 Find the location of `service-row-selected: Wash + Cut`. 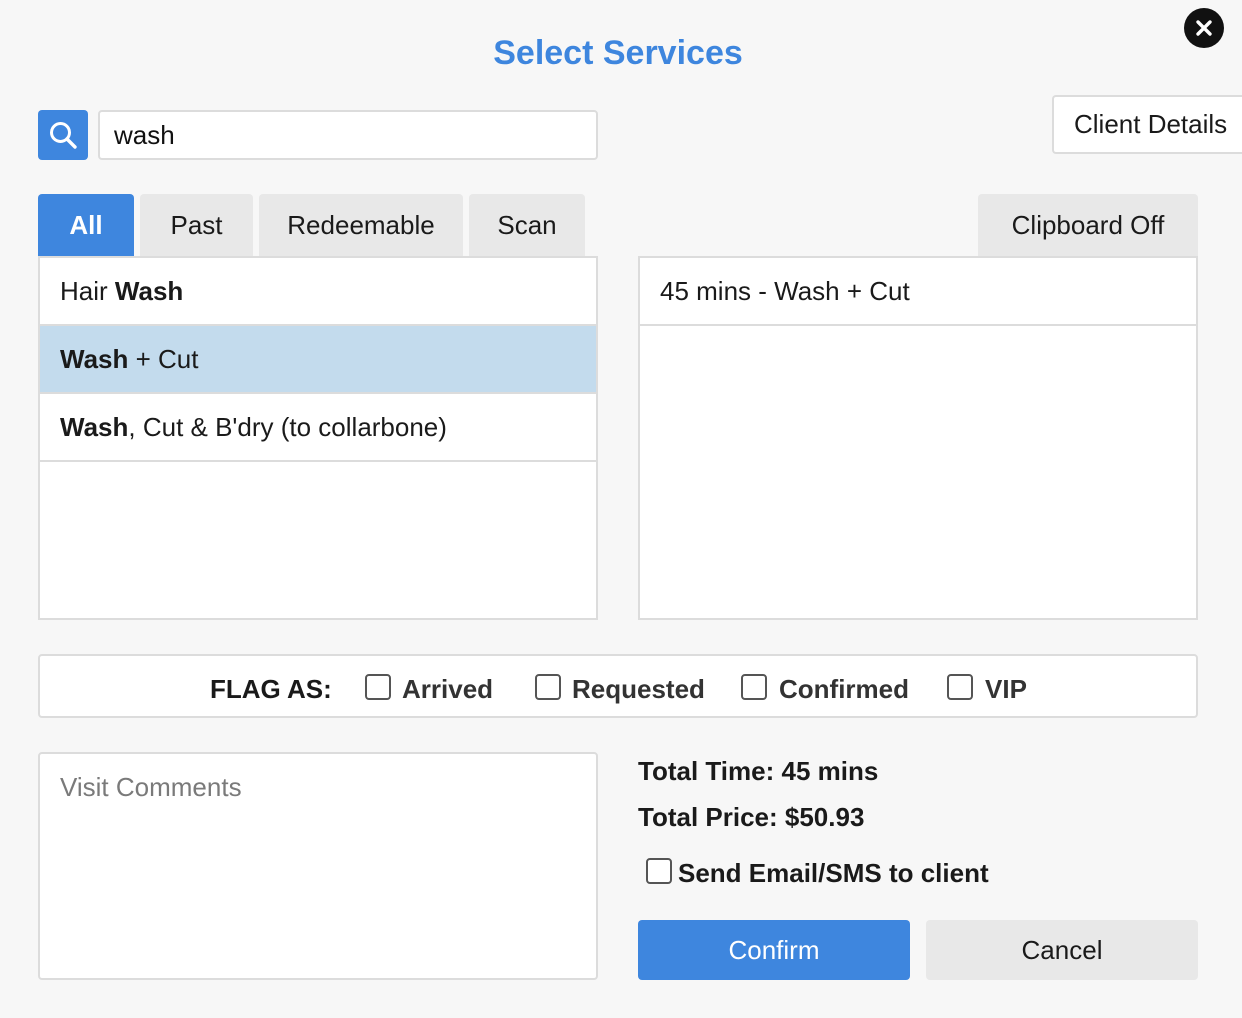

service-row-selected: Wash + Cut is located at coordinates (318, 360).